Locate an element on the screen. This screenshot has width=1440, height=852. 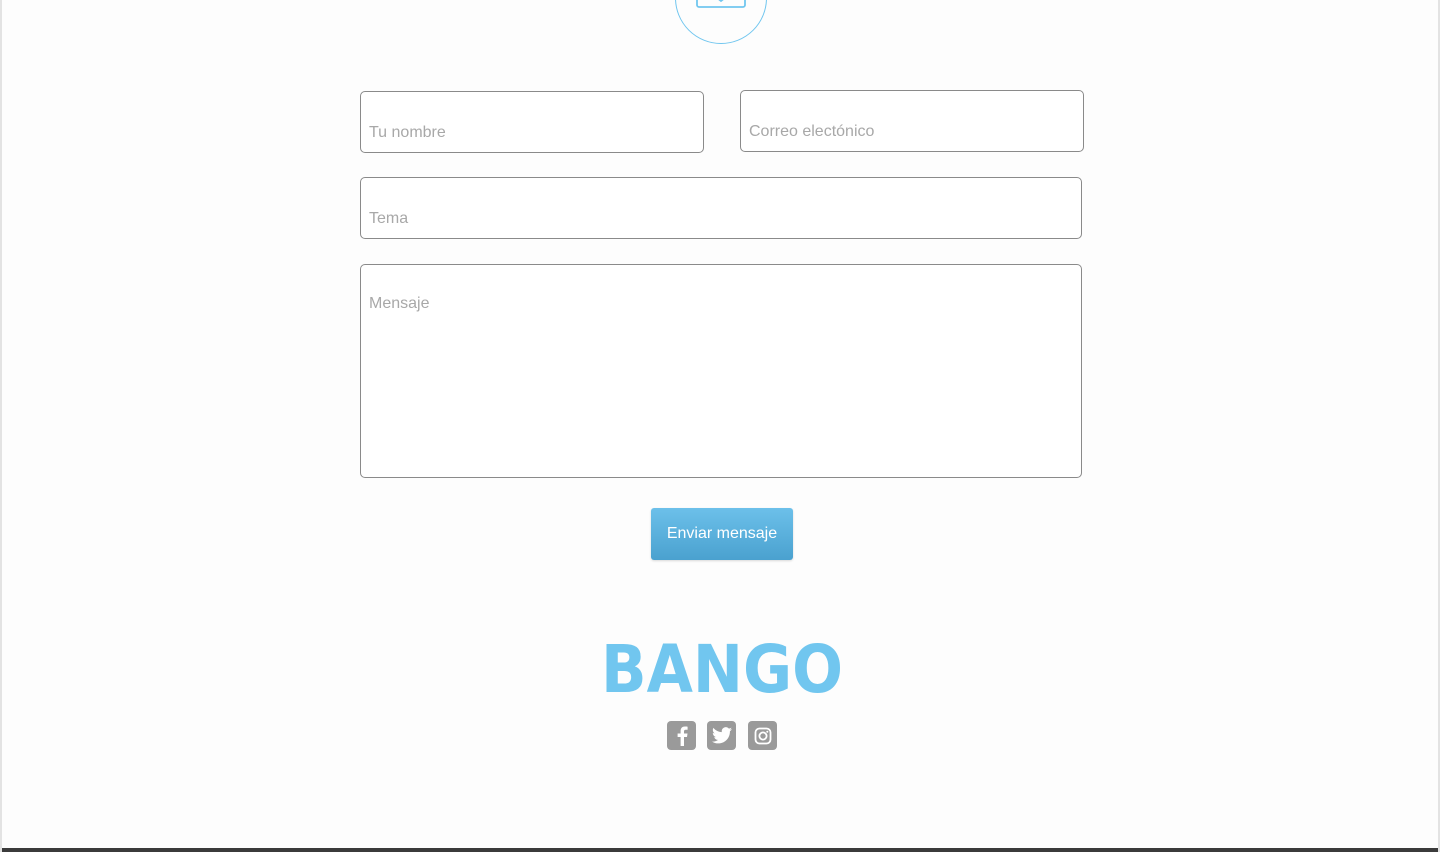
bottom-divider is located at coordinates (720, 850).